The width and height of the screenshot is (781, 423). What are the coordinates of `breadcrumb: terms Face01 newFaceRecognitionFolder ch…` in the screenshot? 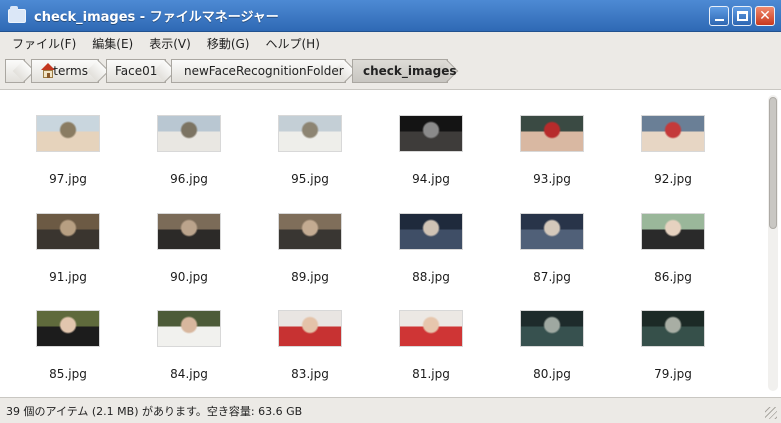 It's located at (390, 72).